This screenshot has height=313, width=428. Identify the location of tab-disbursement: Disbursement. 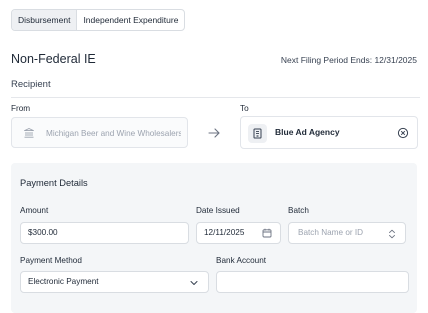
(44, 20).